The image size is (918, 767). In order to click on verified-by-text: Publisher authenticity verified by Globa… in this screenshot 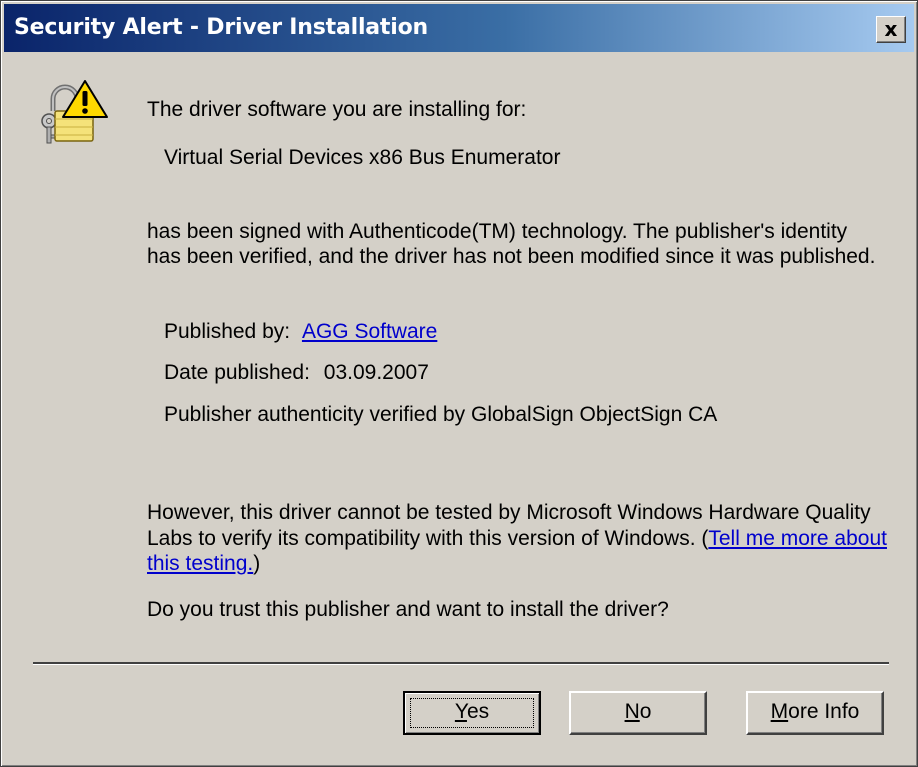, I will do `click(441, 414)`.